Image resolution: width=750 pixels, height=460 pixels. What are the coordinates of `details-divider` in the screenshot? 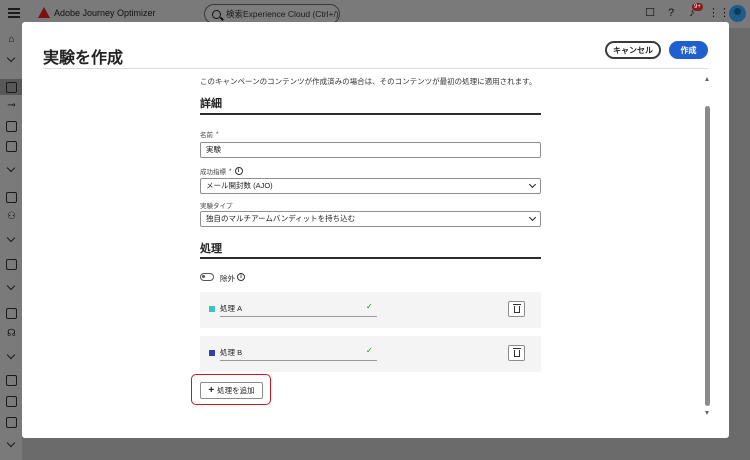 It's located at (370, 114).